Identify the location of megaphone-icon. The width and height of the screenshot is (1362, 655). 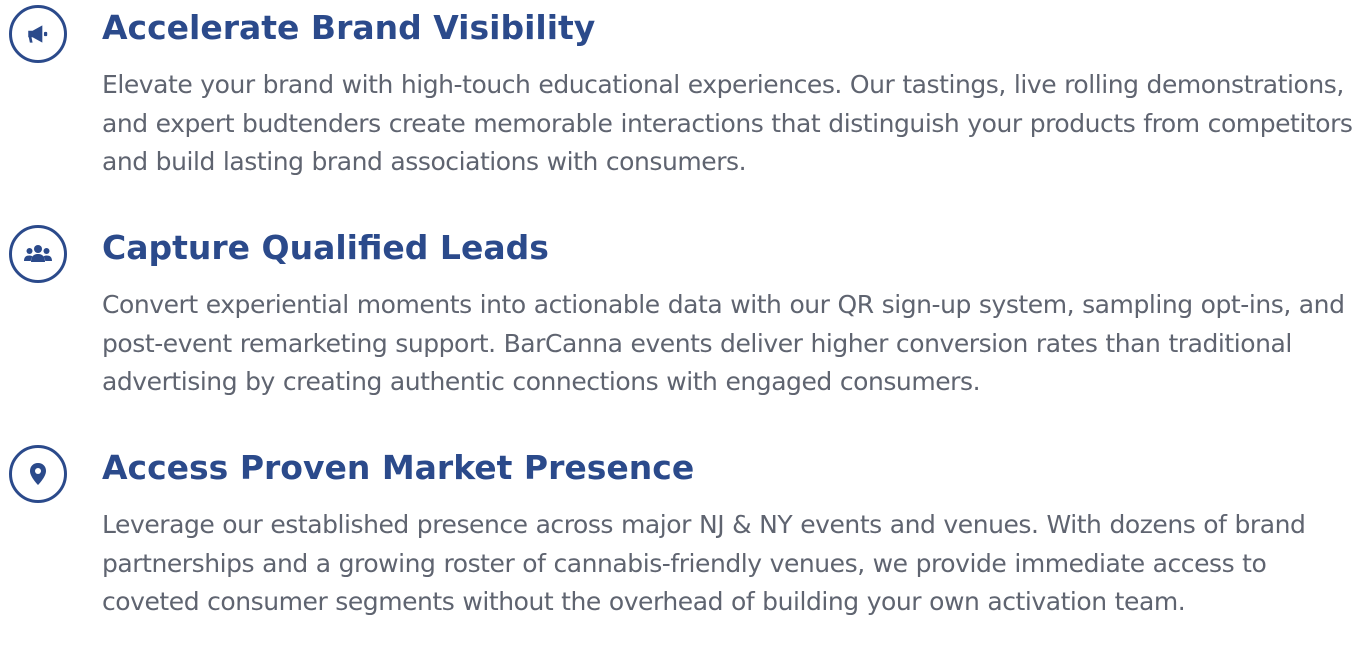
(38, 34).